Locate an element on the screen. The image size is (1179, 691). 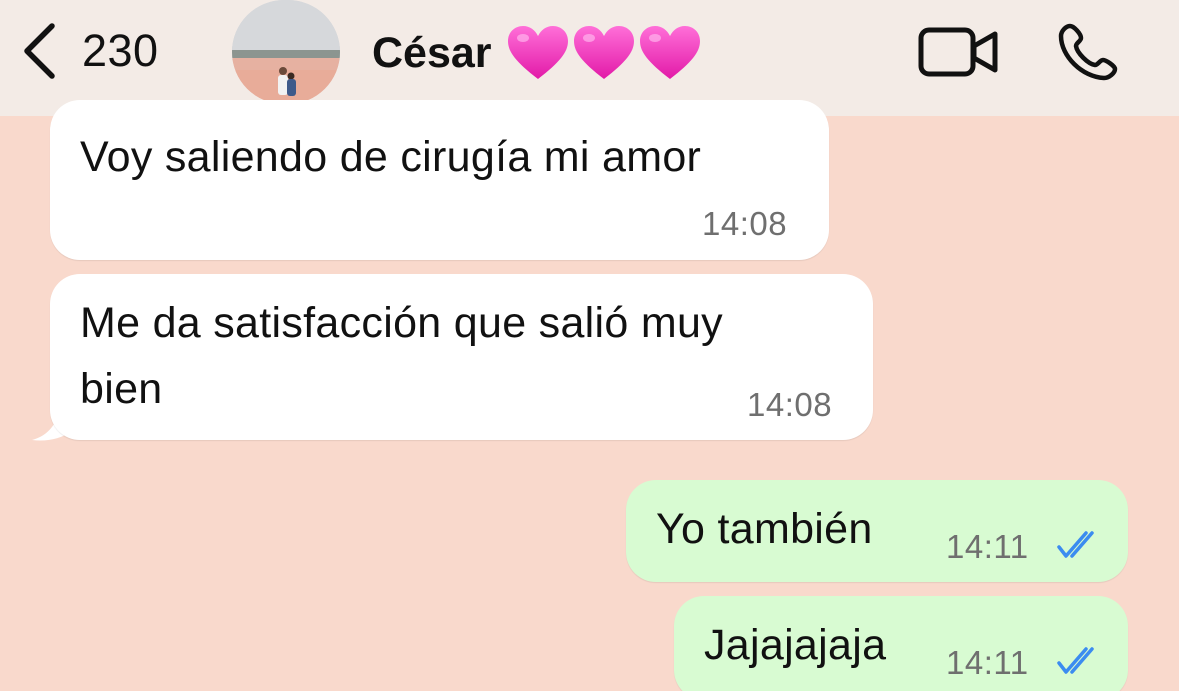
hearts-group is located at coordinates (604, 53).